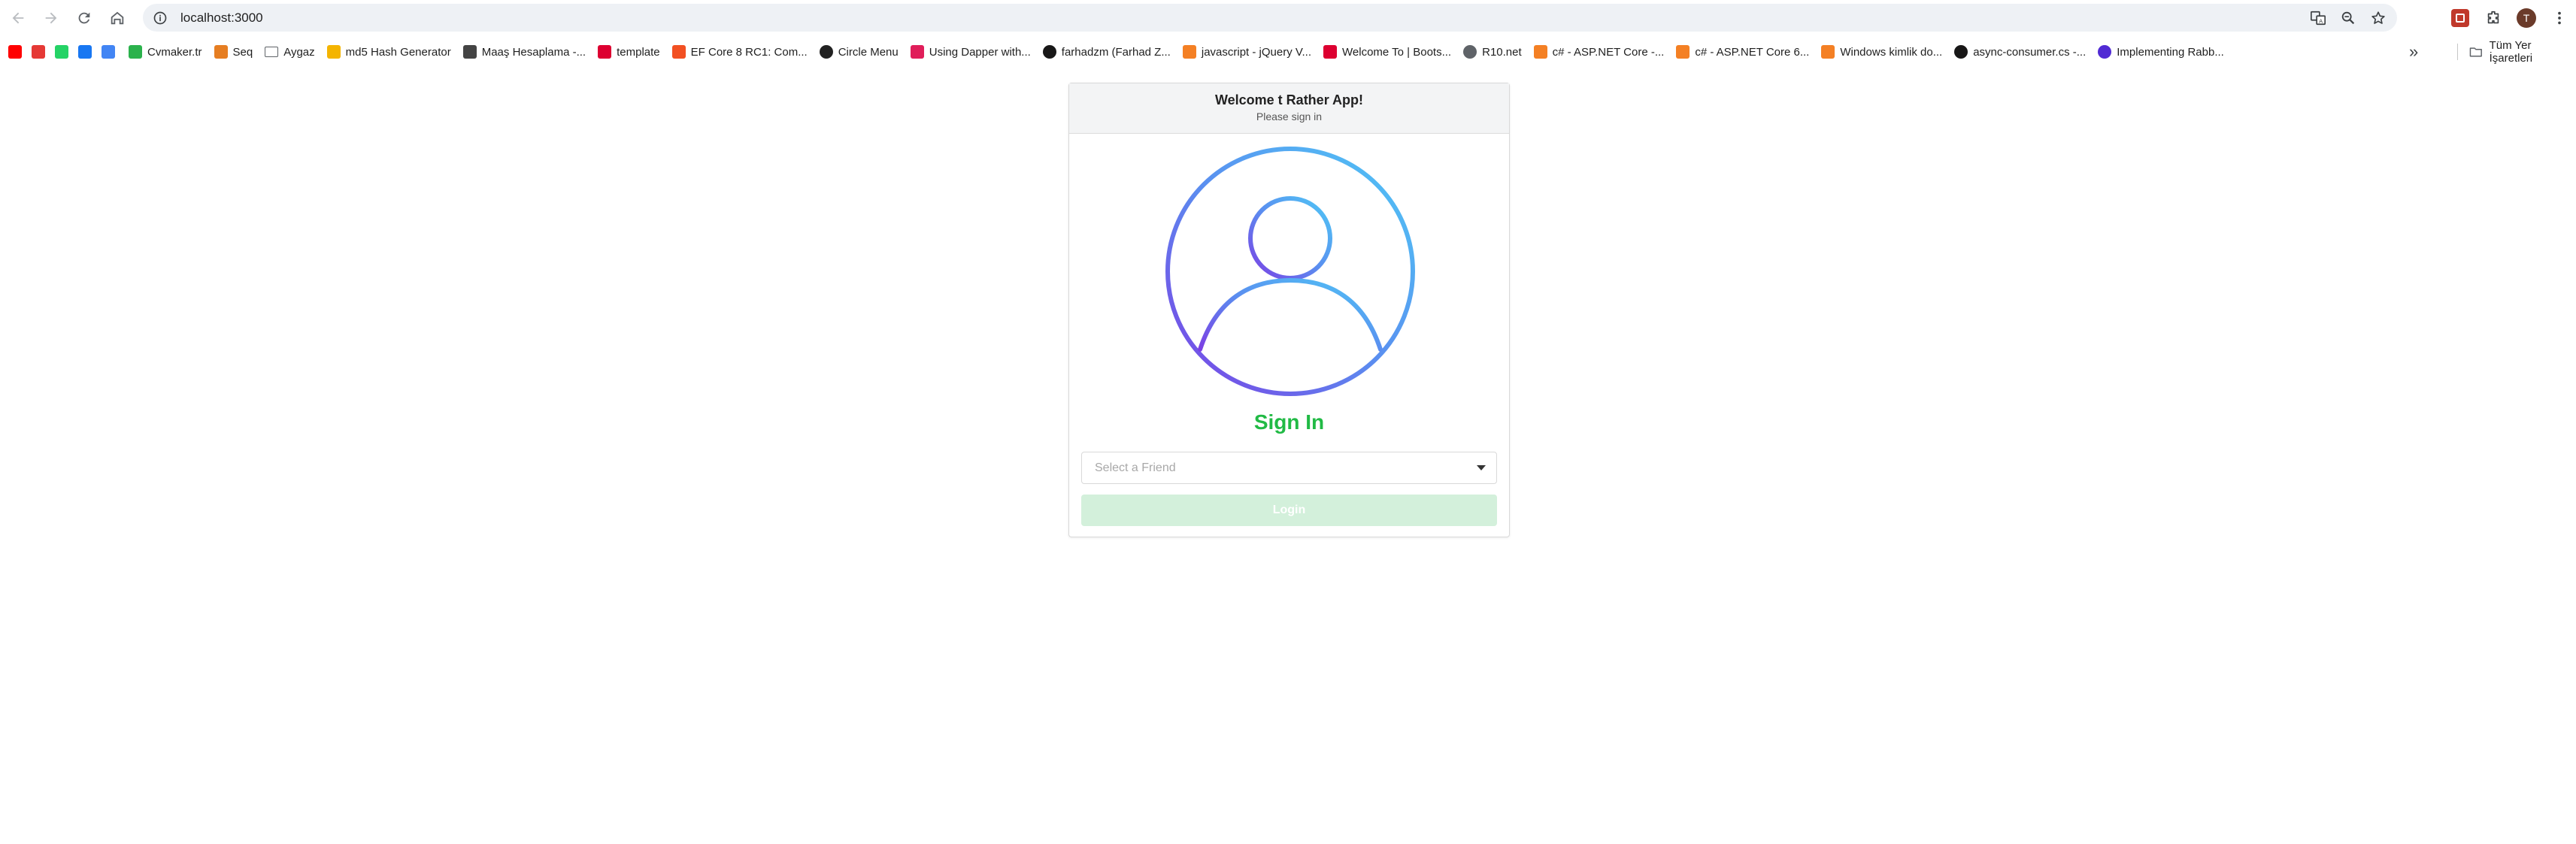 Image resolution: width=2576 pixels, height=844 pixels. I want to click on cvmaker-icon, so click(135, 52).